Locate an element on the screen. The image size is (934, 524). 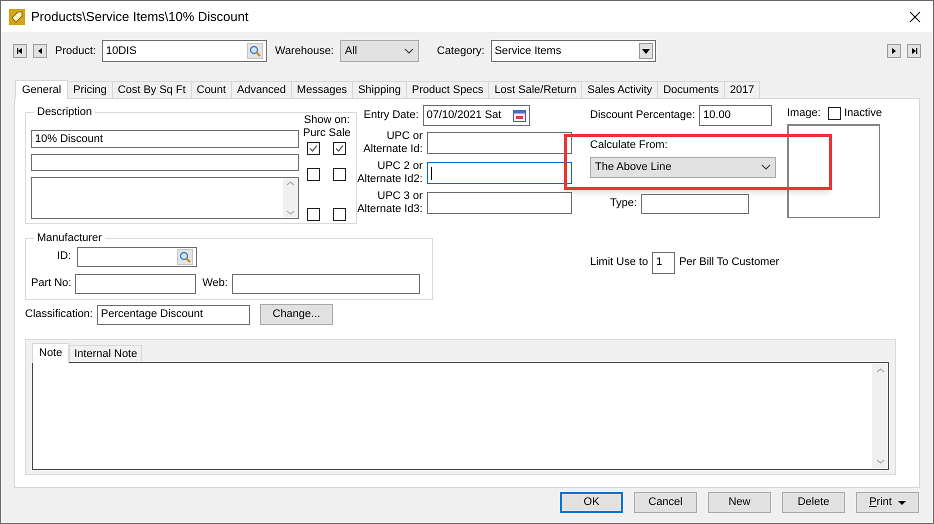
warehouse-label: Warehouse: is located at coordinates (304, 51).